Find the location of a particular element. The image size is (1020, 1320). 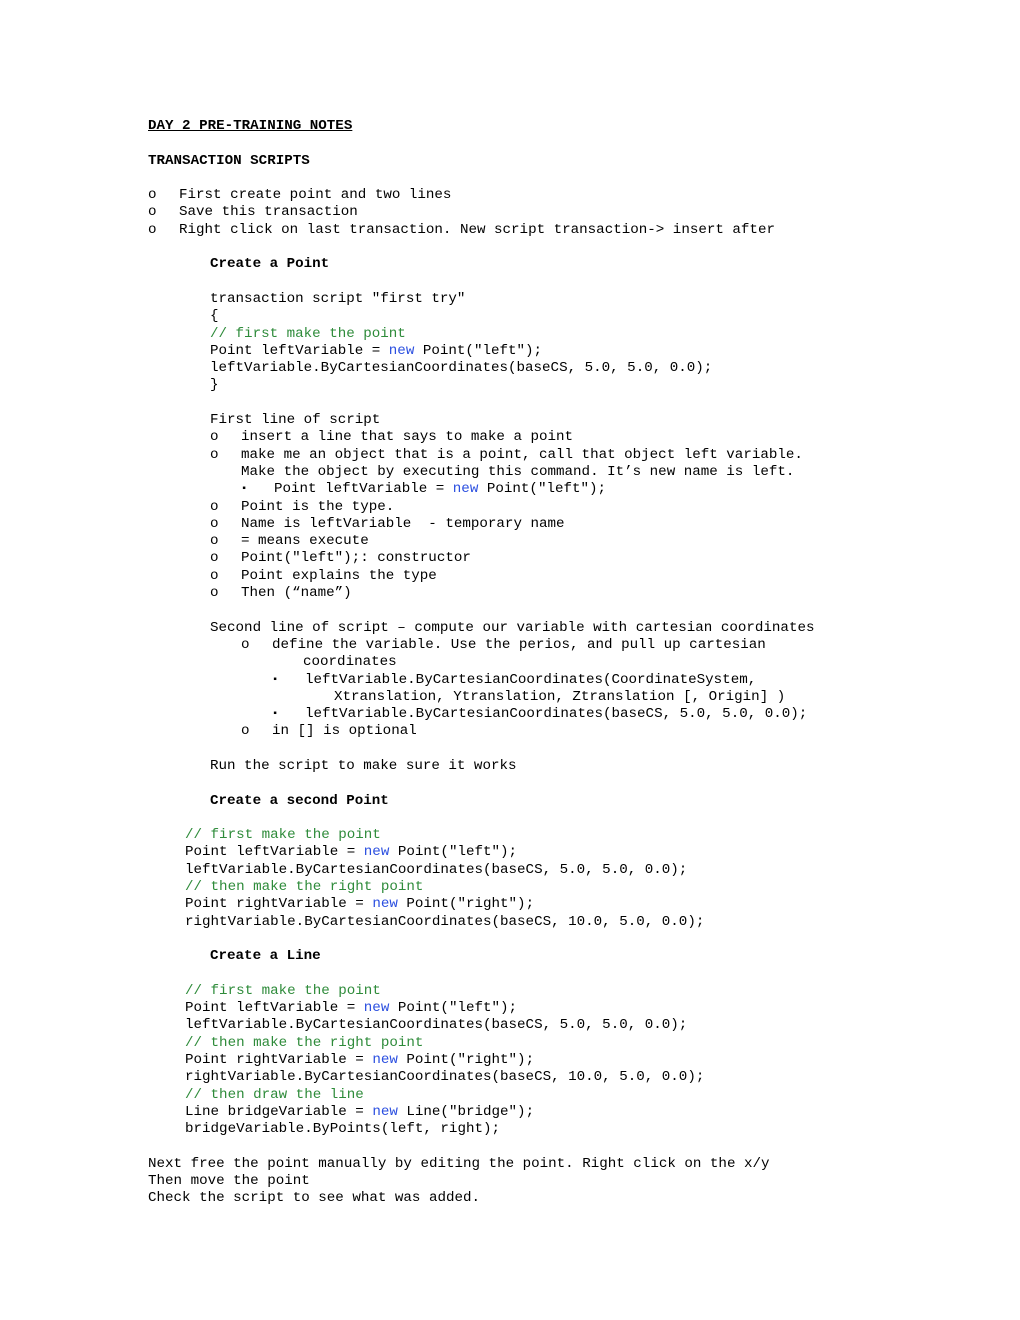

section-heading-transaction-scripts: TRANSACTION SCRIPTS is located at coordinates (229, 160).